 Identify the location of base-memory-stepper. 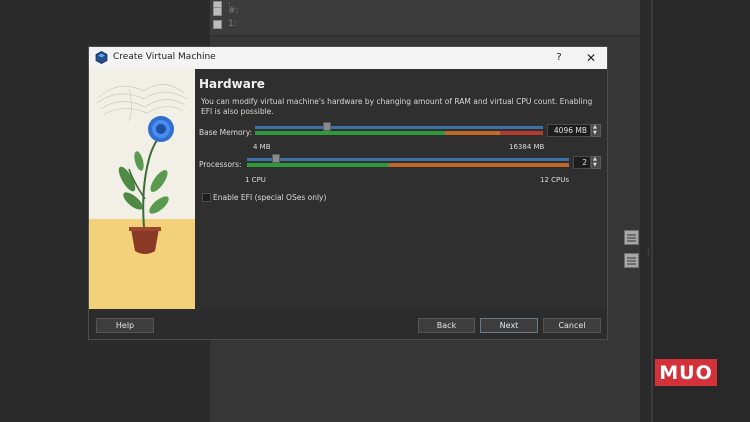
(596, 130).